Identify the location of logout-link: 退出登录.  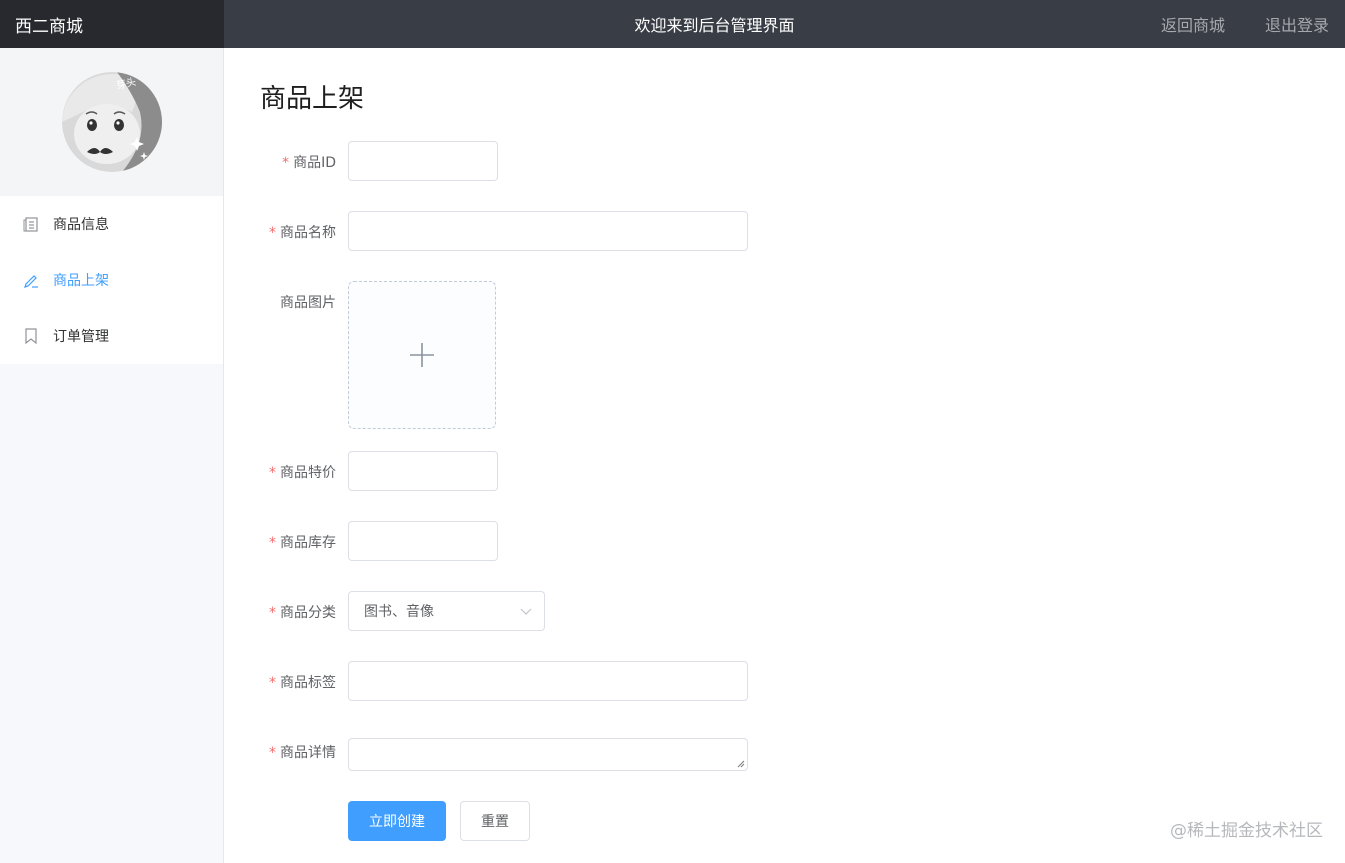
(1297, 24).